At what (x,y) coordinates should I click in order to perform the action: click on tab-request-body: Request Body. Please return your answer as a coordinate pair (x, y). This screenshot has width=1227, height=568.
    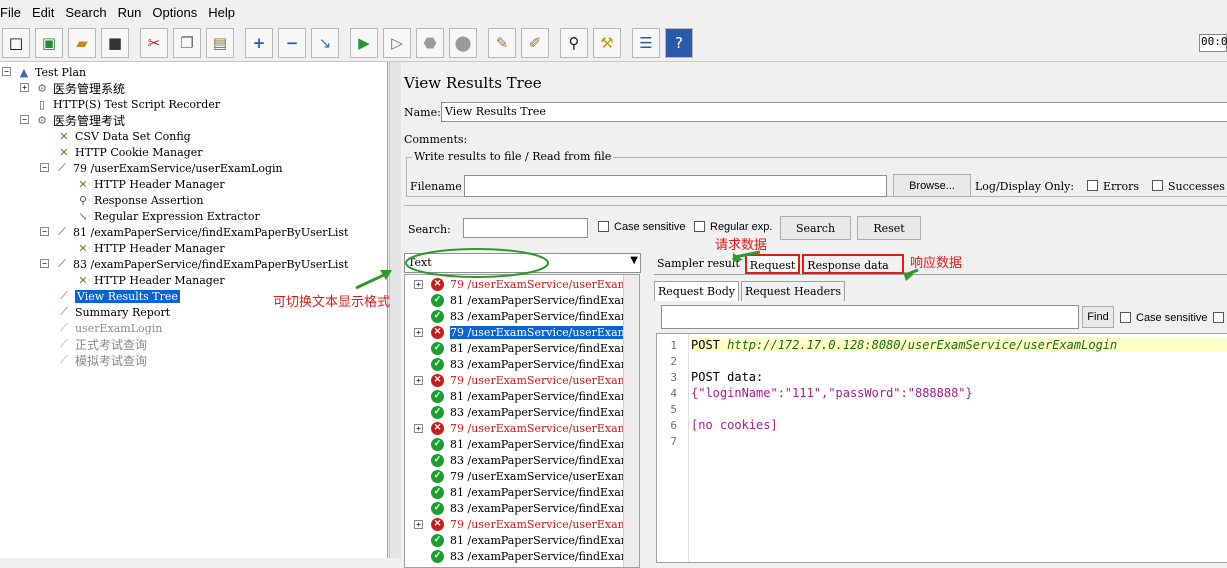
    Looking at the image, I should click on (696, 291).